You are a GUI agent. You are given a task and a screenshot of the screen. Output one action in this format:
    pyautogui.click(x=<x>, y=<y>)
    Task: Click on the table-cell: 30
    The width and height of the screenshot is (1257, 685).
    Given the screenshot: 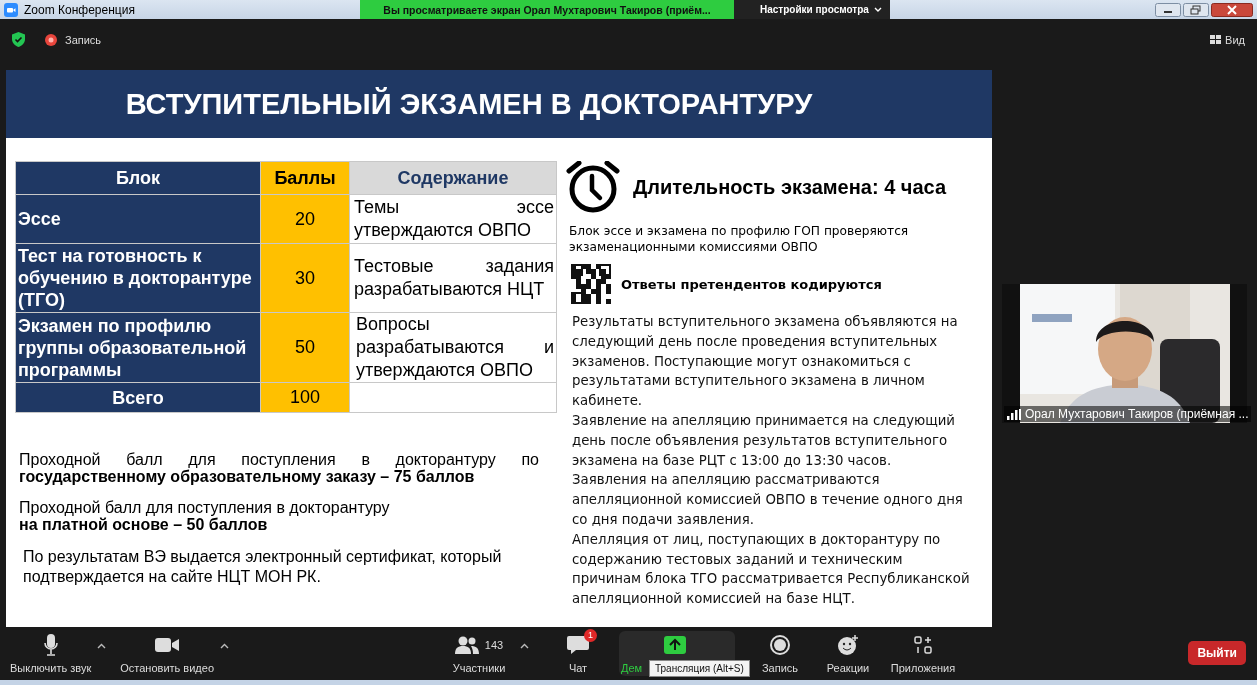 What is the action you would take?
    pyautogui.click(x=305, y=278)
    